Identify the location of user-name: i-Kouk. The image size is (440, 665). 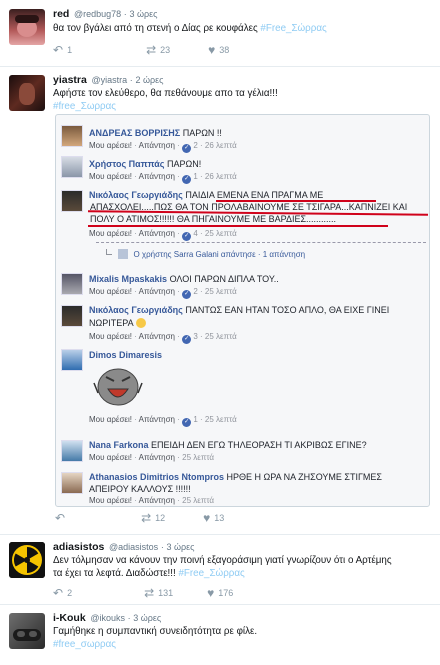
(69, 618).